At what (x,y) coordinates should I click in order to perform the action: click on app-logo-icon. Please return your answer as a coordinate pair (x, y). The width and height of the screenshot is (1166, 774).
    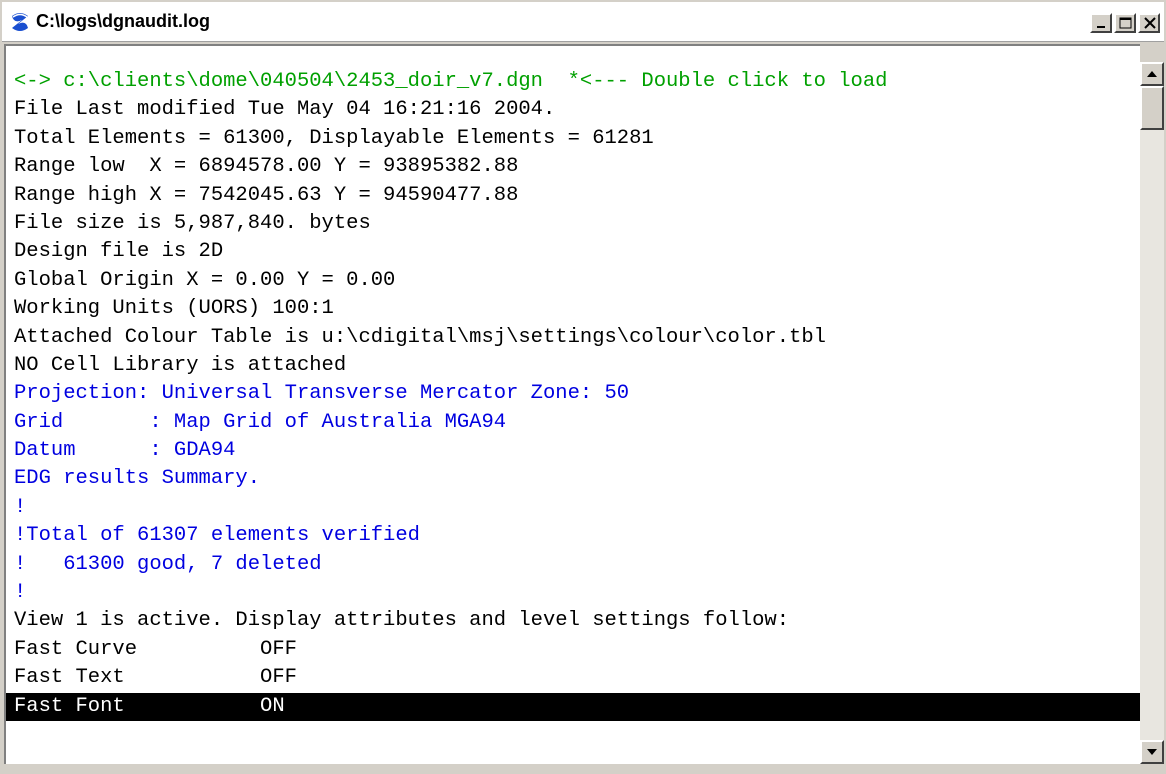
    Looking at the image, I should click on (20, 22).